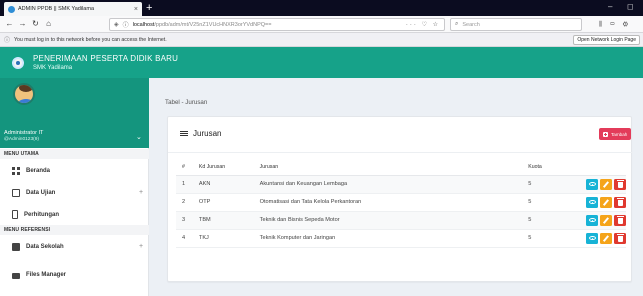 This screenshot has width=643, height=296. I want to click on forward-icon: →, so click(22, 23).